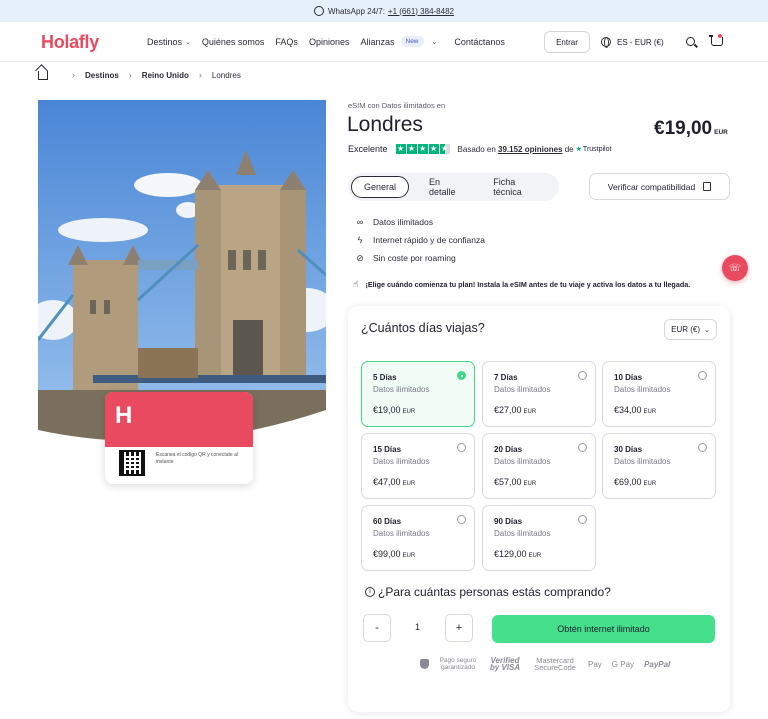 The image size is (768, 719). I want to click on whatsapp-phone-link: +1 (661) 384-8482, so click(421, 11).